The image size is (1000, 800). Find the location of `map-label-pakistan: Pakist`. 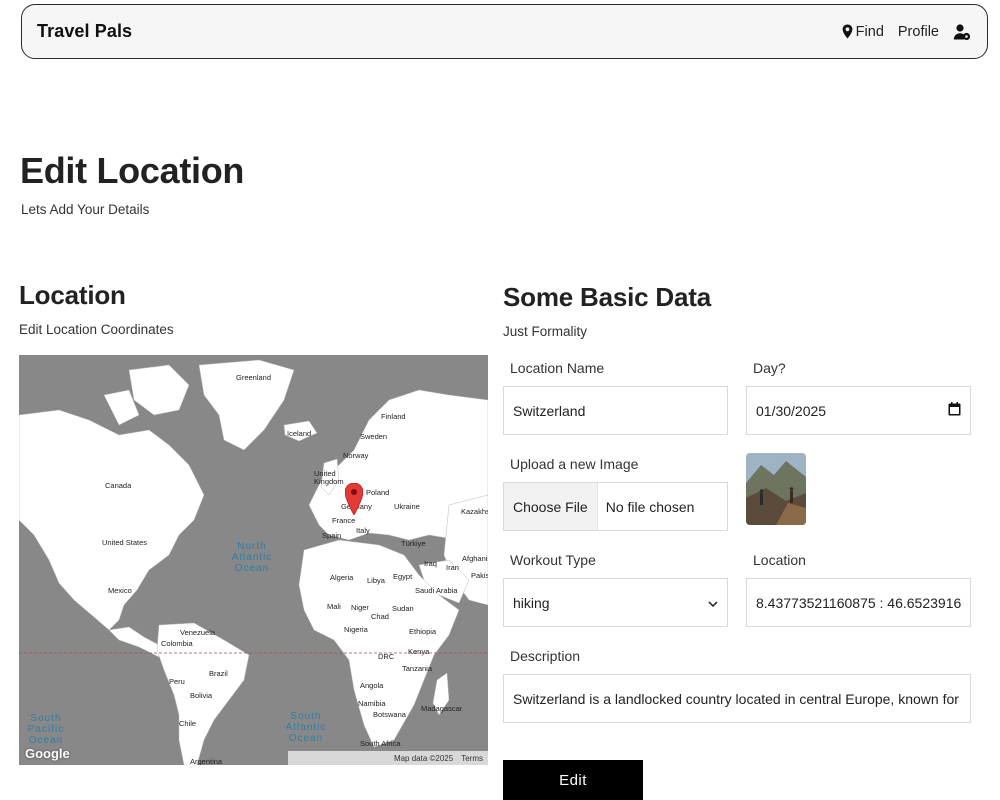

map-label-pakistan: Pakist is located at coordinates (479, 575).